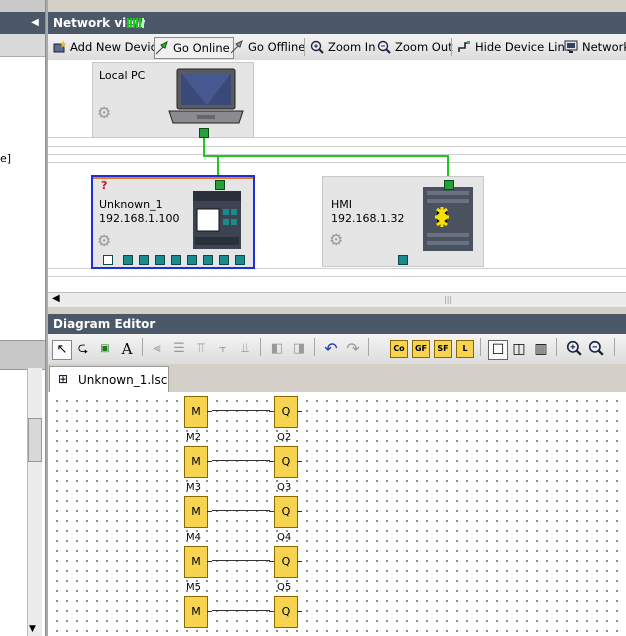 The image size is (626, 636). I want to click on zoom-out-label: Zoom Out, so click(424, 47).